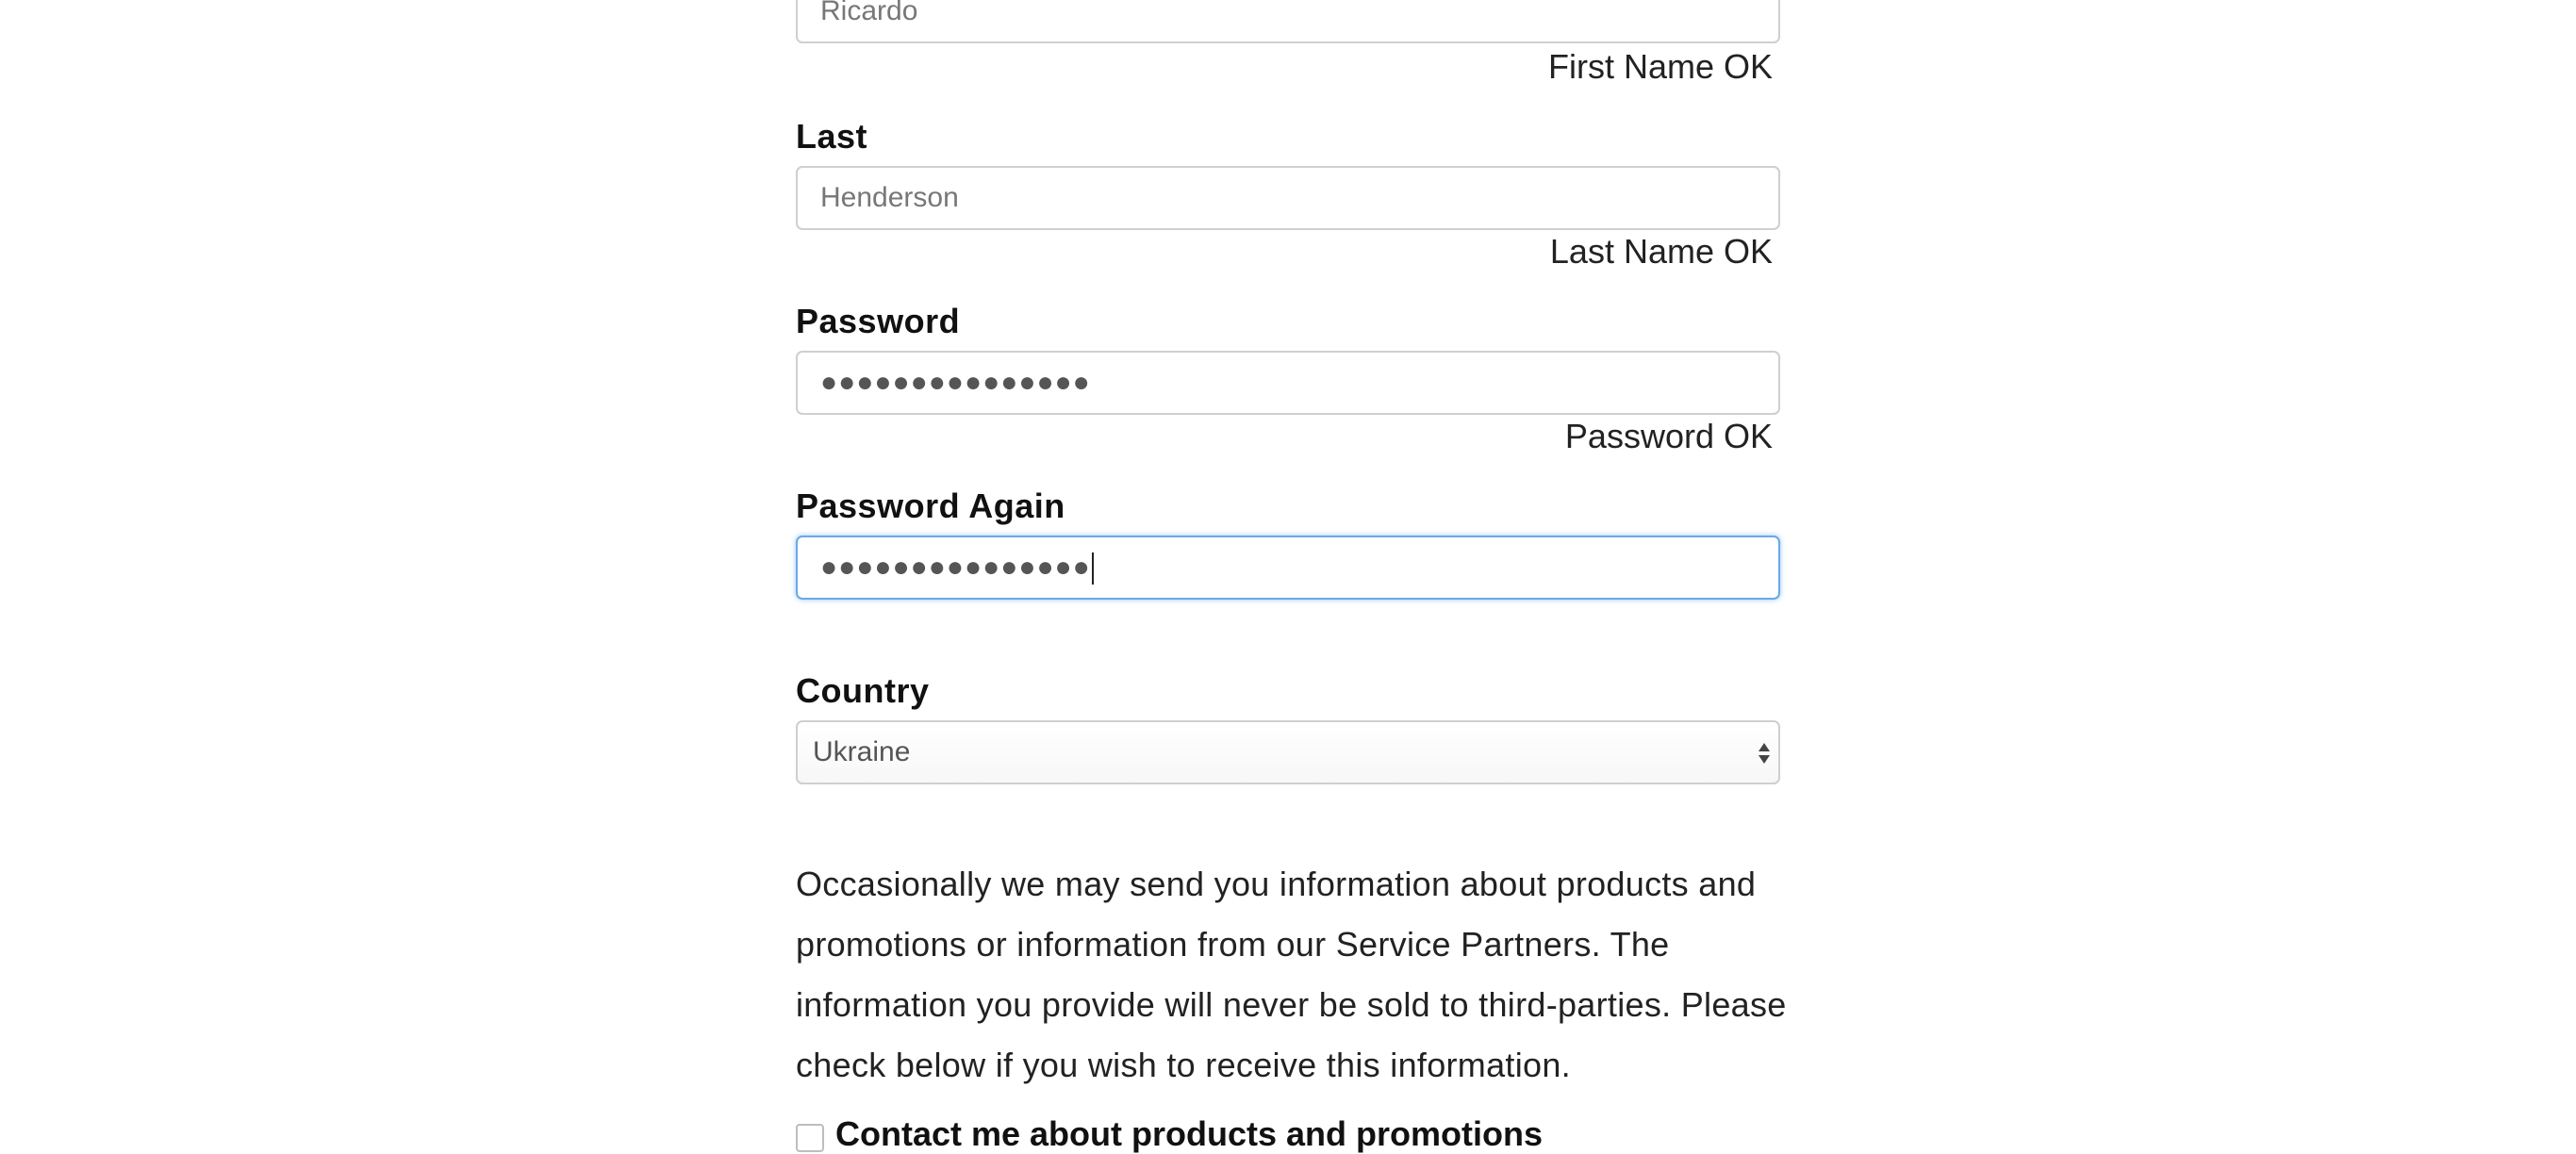  What do you see at coordinates (1764, 753) in the screenshot?
I see `select-arrows-icon` at bounding box center [1764, 753].